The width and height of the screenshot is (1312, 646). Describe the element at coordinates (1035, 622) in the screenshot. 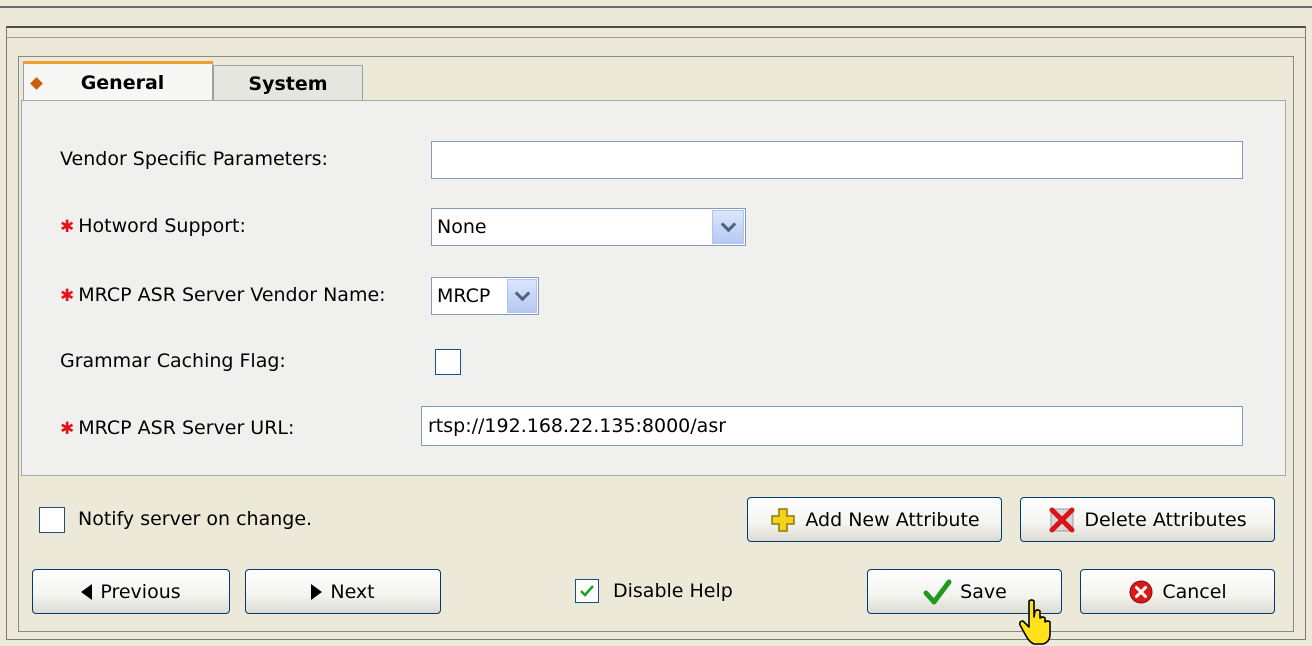

I see `hand-cursor-icon` at that location.